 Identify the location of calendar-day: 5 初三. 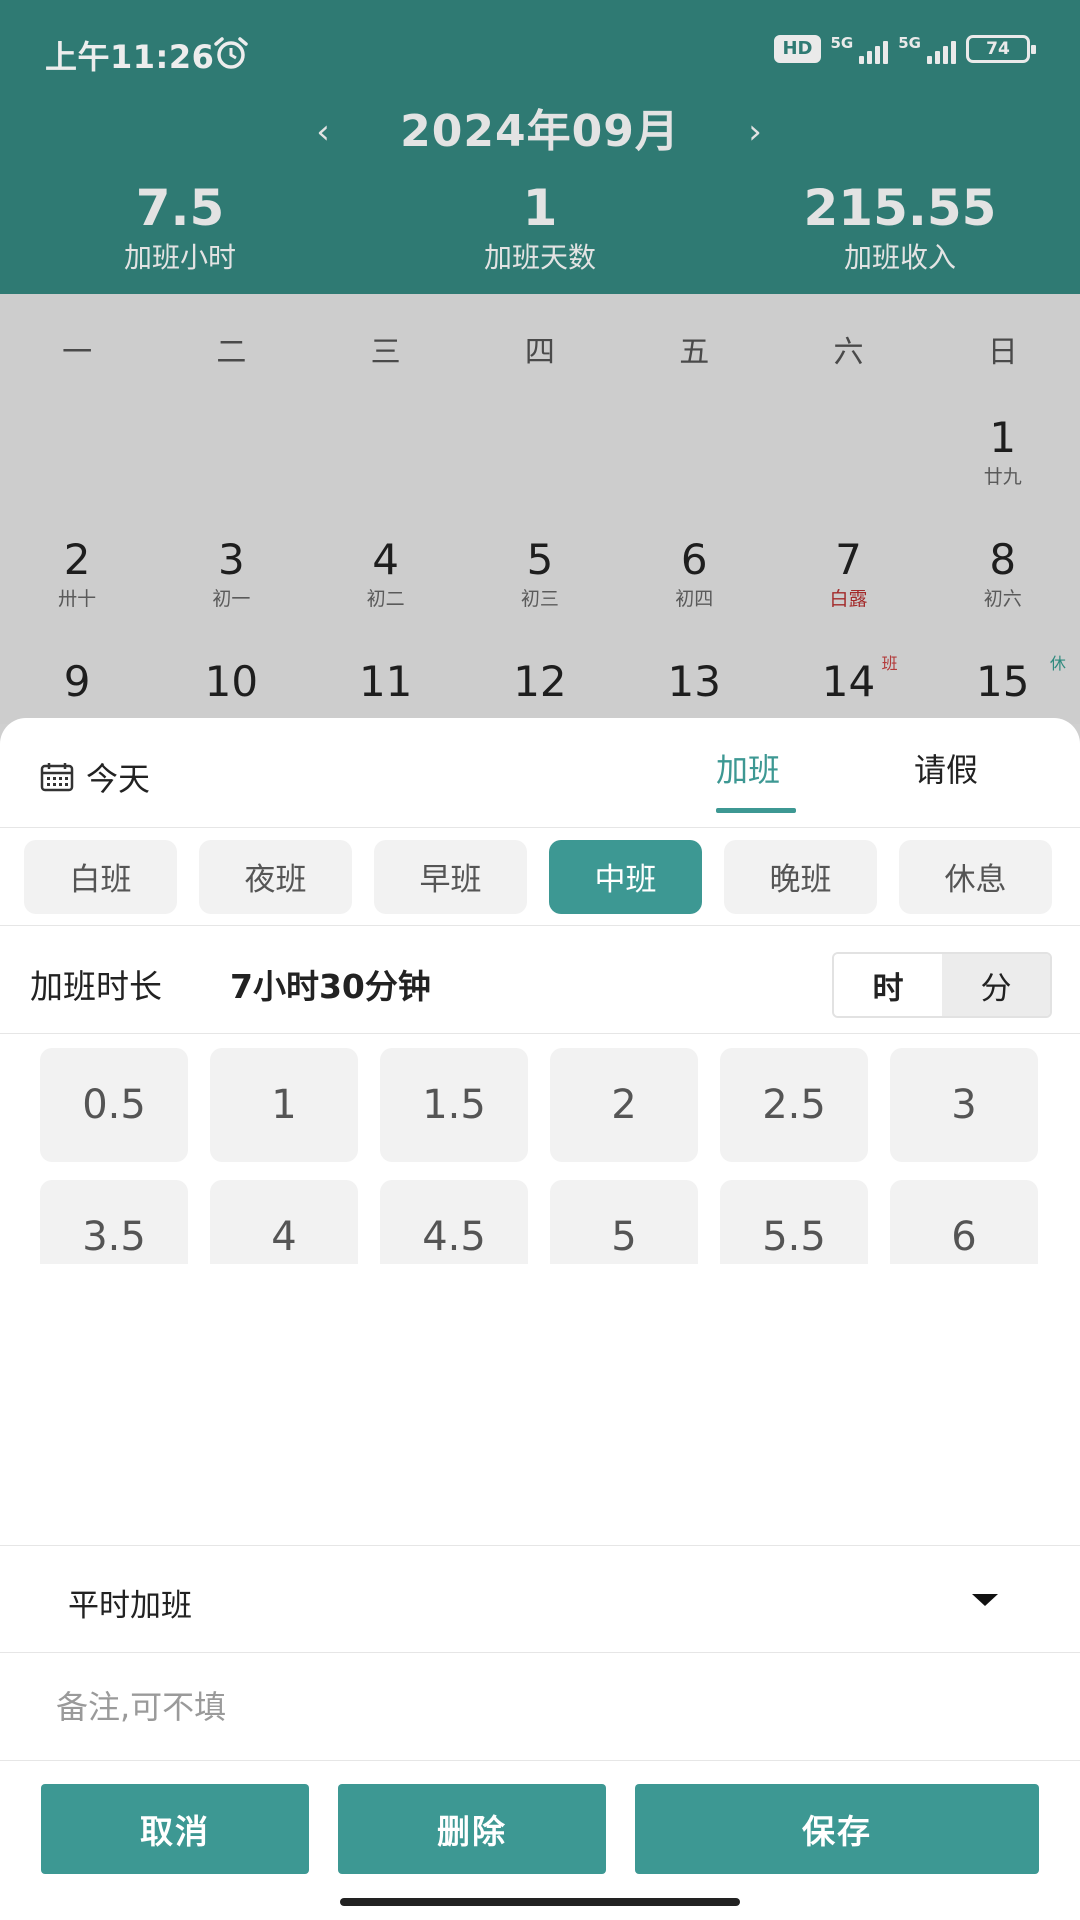
(540, 587).